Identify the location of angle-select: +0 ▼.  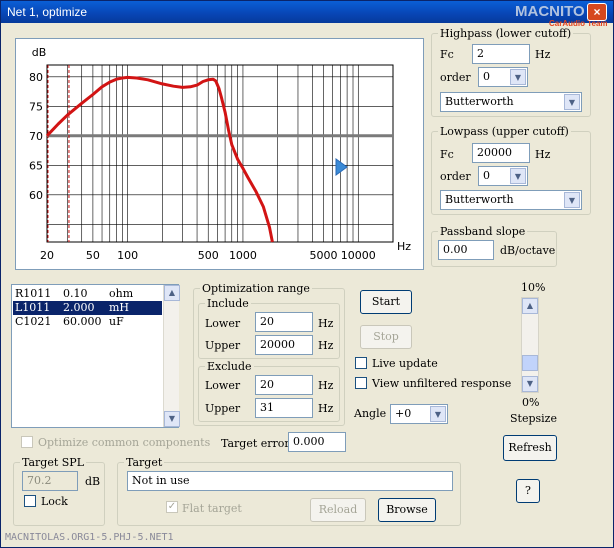
(419, 414).